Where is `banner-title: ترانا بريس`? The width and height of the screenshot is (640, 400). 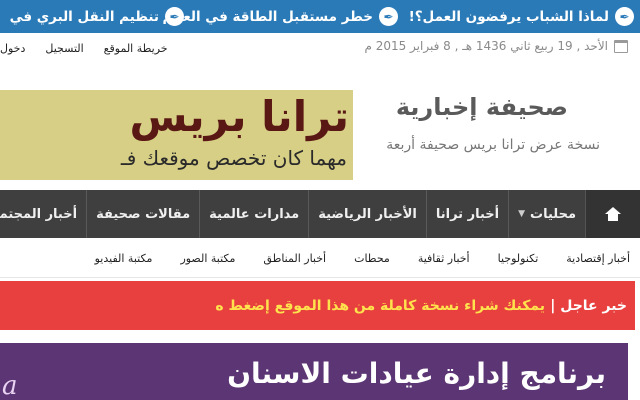
banner-title: ترانا بريس is located at coordinates (239, 116).